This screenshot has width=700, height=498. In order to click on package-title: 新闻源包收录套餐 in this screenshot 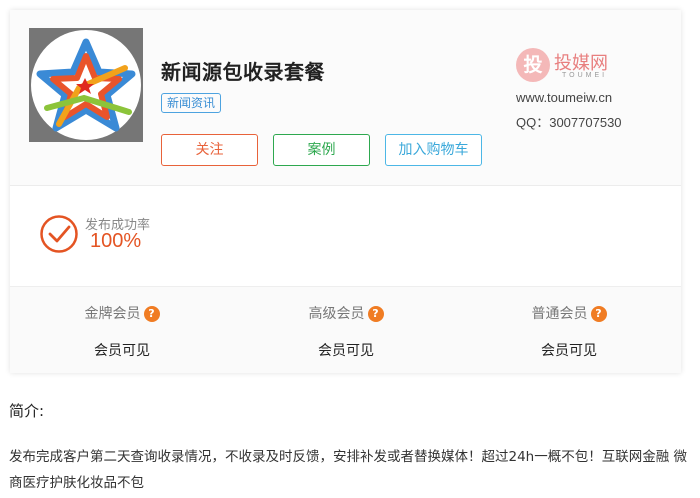, I will do `click(243, 72)`.